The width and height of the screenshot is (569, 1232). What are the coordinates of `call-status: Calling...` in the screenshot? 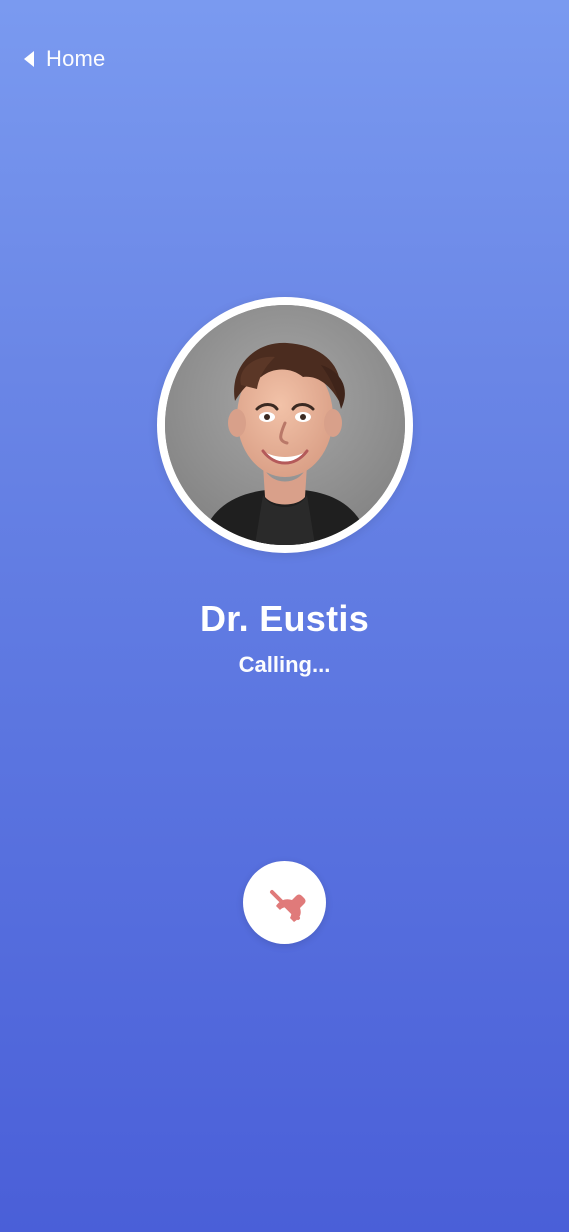 It's located at (284, 664).